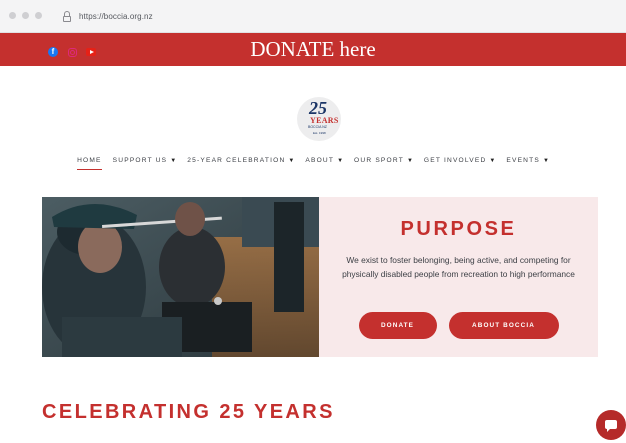 This screenshot has height=443, width=626. What do you see at coordinates (188, 412) in the screenshot?
I see `celebrating-heading: CELEBRATING 25 YEARS` at bounding box center [188, 412].